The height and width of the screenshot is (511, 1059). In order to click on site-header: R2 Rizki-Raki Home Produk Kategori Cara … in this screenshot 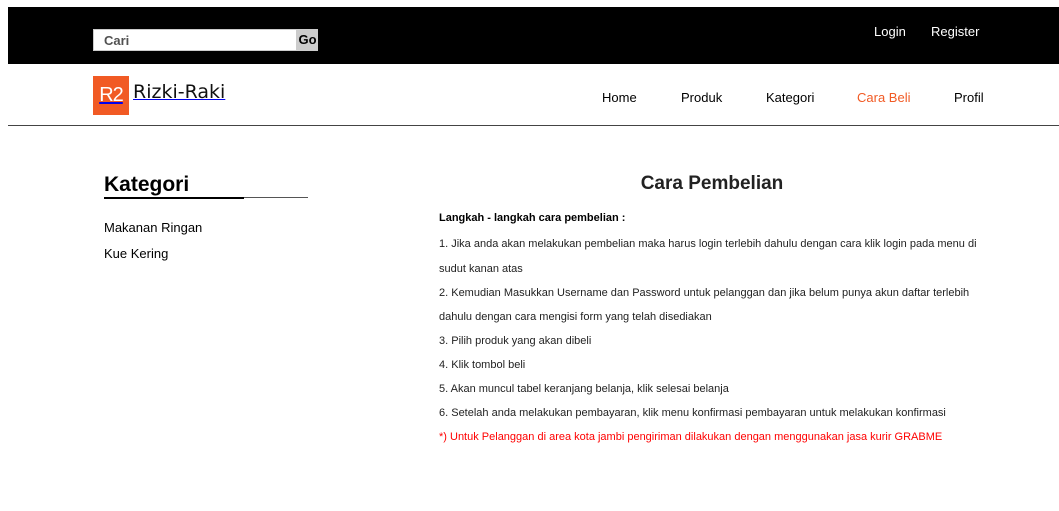, I will do `click(529, 95)`.